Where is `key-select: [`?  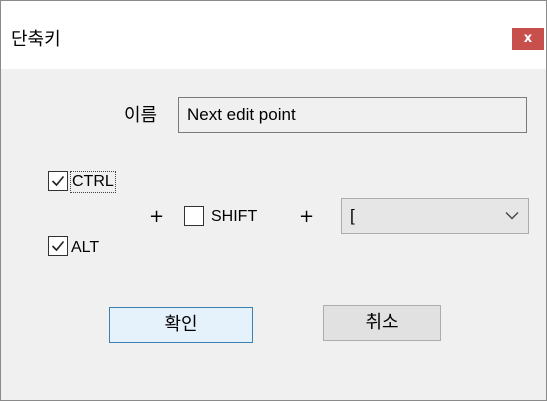 key-select: [ is located at coordinates (435, 216).